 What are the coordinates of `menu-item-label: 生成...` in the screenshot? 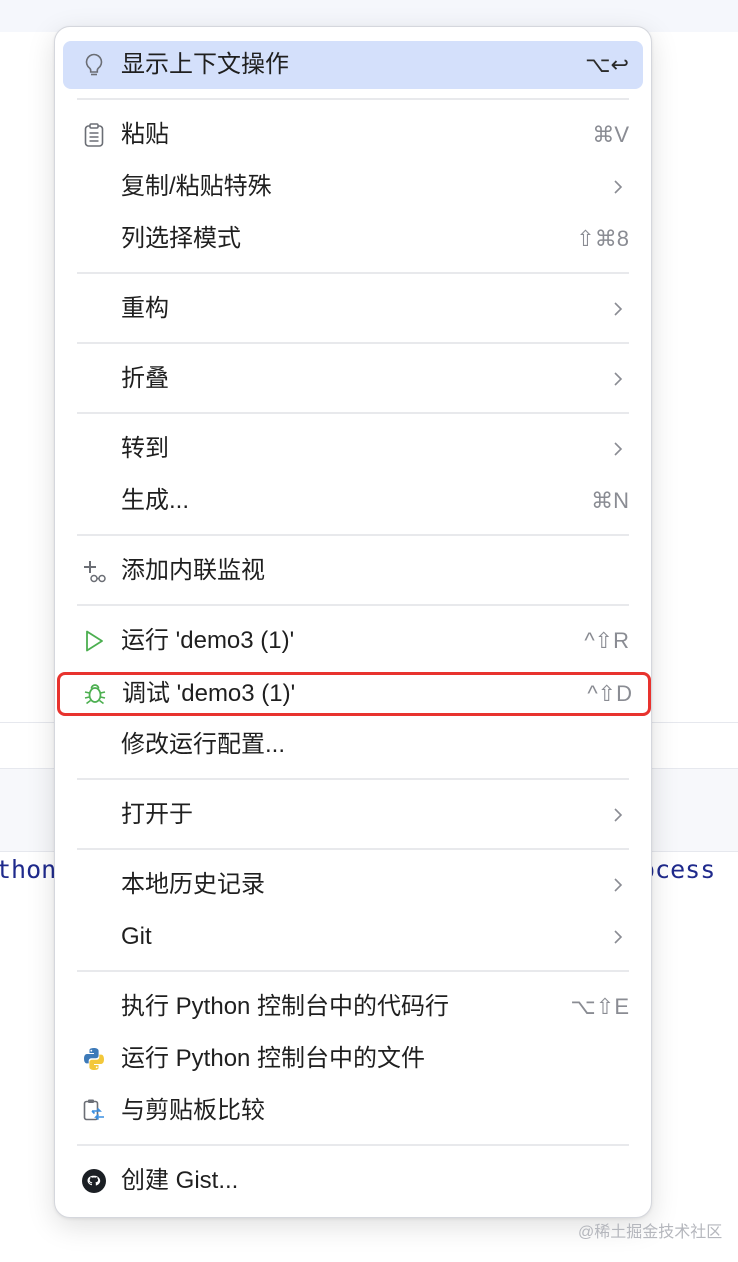 It's located at (155, 500).